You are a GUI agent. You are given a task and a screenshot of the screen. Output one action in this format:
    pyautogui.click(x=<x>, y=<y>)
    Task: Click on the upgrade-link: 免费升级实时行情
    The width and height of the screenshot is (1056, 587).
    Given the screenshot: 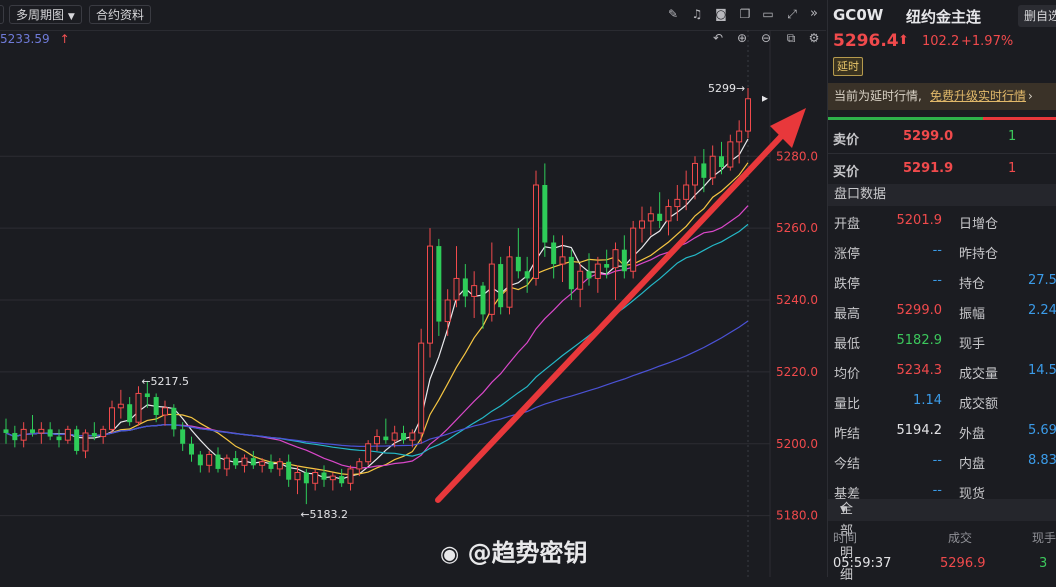 What is the action you would take?
    pyautogui.click(x=978, y=96)
    